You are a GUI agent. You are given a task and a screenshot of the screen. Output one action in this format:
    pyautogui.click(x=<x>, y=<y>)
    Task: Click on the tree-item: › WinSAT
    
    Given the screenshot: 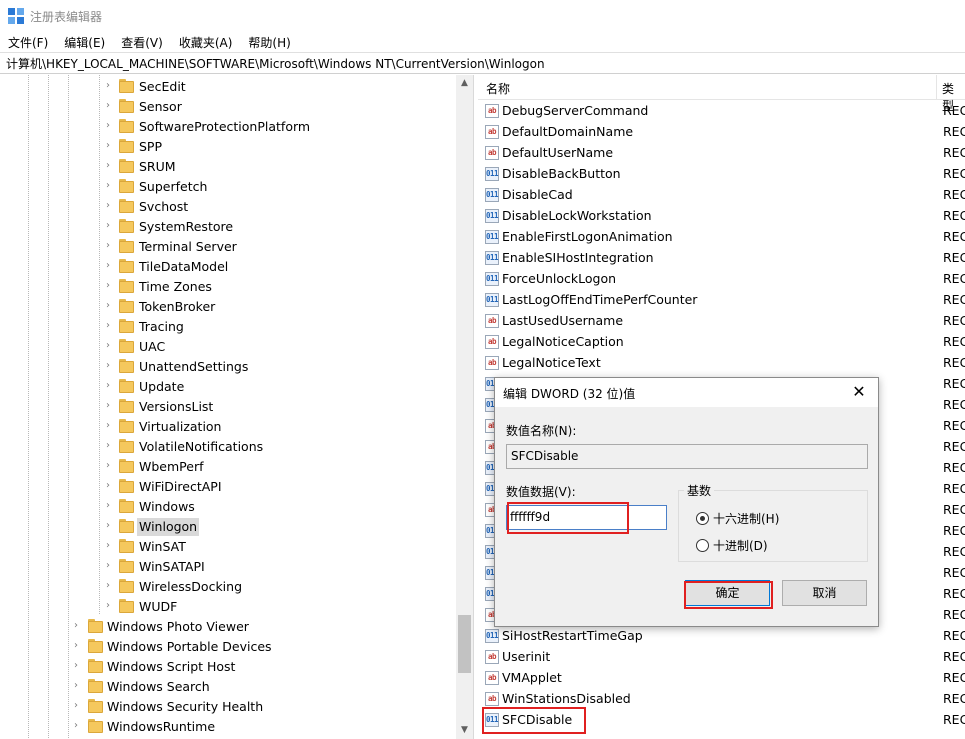 What is the action you would take?
    pyautogui.click(x=228, y=547)
    